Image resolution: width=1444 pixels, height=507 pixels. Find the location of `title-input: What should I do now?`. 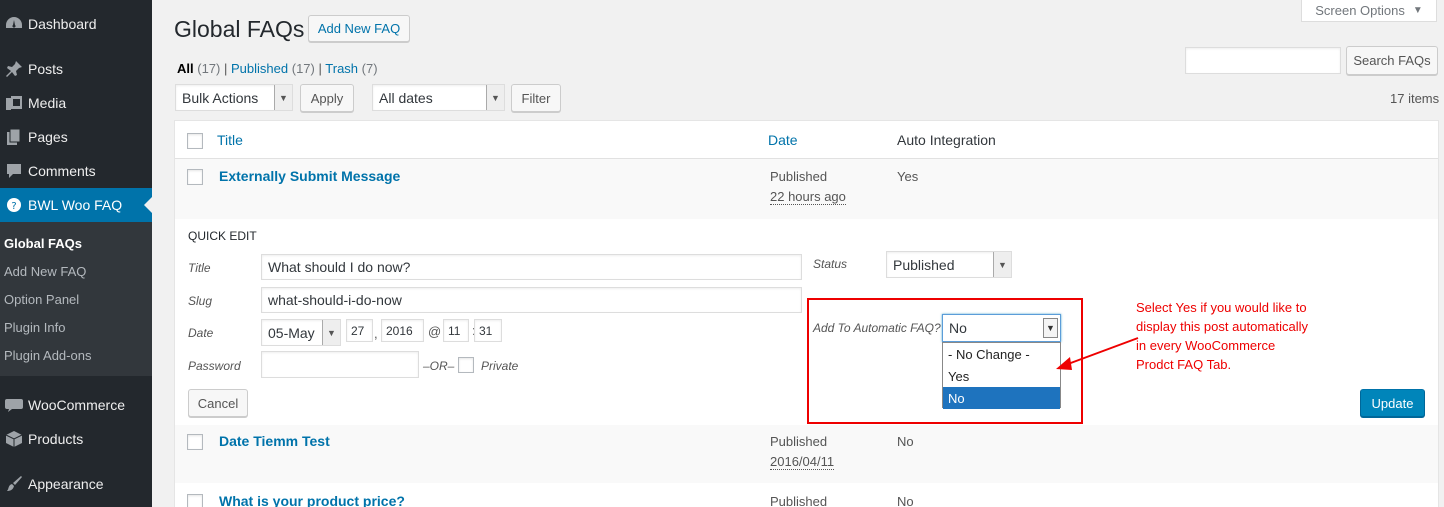

title-input: What should I do now? is located at coordinates (531, 267).